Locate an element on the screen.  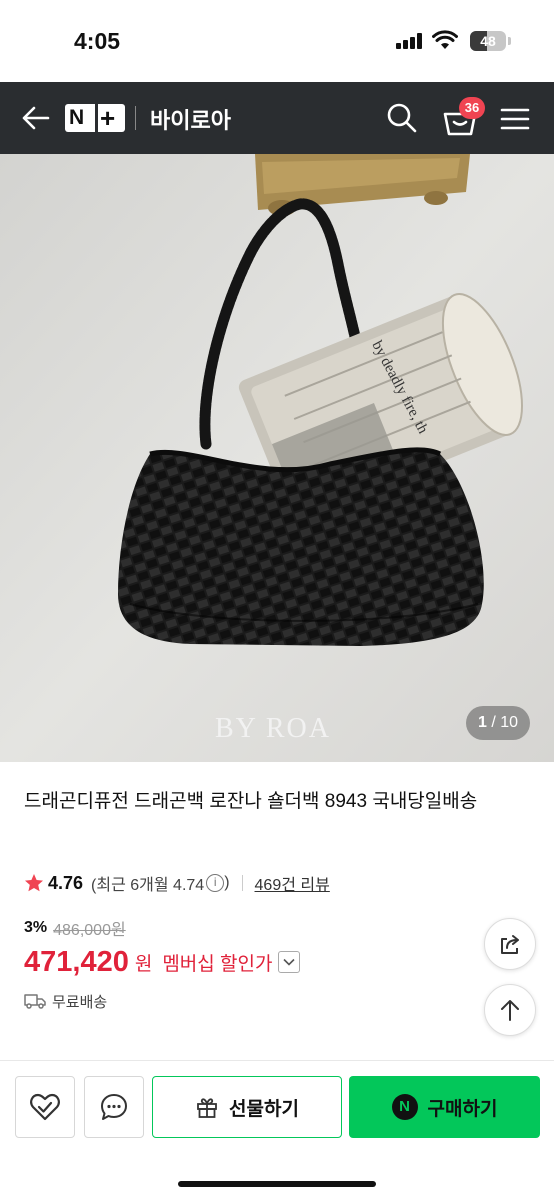
wifi-icon is located at coordinates (445, 39).